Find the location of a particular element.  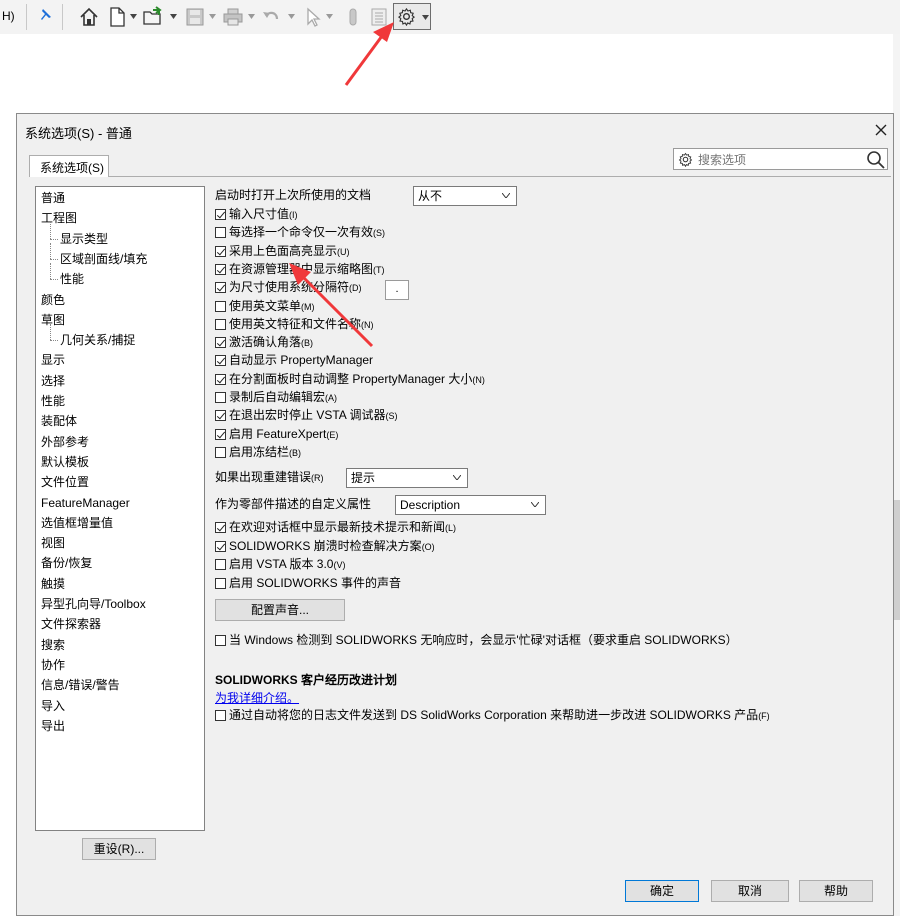

new-doc-icon is located at coordinates (117, 17).